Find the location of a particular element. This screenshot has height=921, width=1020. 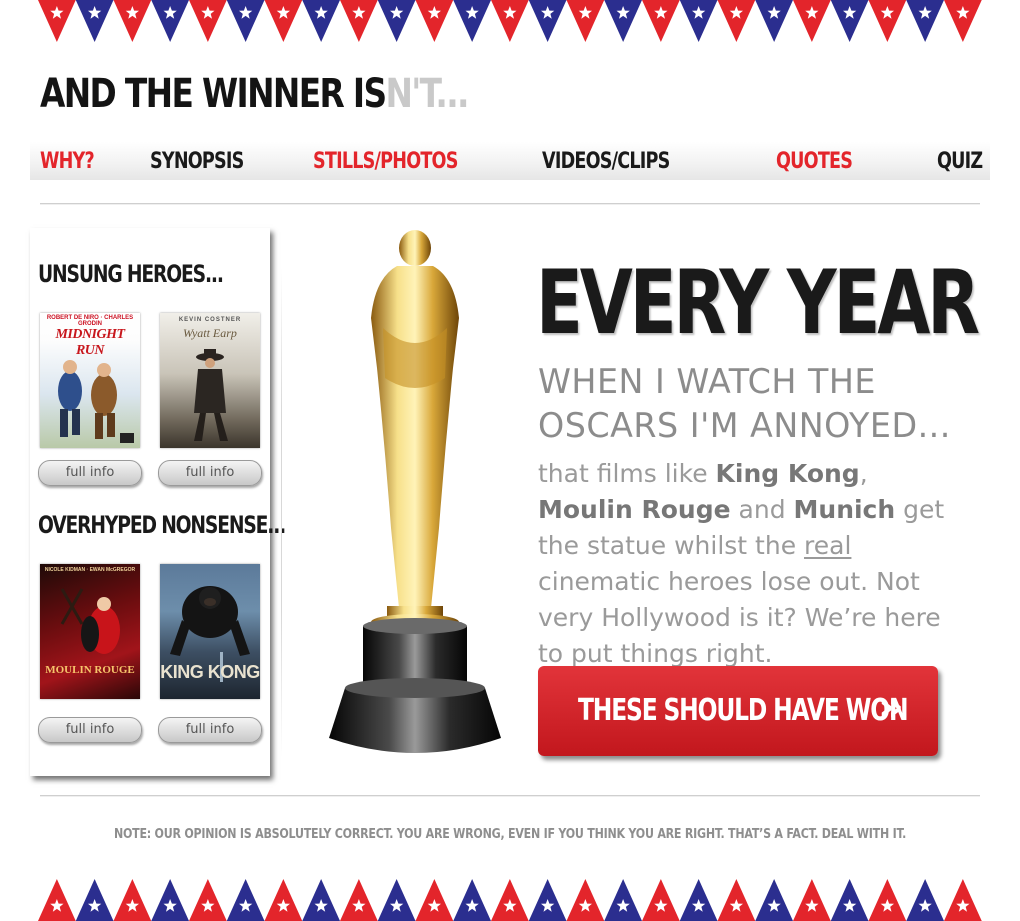

nav-synopsis: SYNOPSIS is located at coordinates (197, 162).